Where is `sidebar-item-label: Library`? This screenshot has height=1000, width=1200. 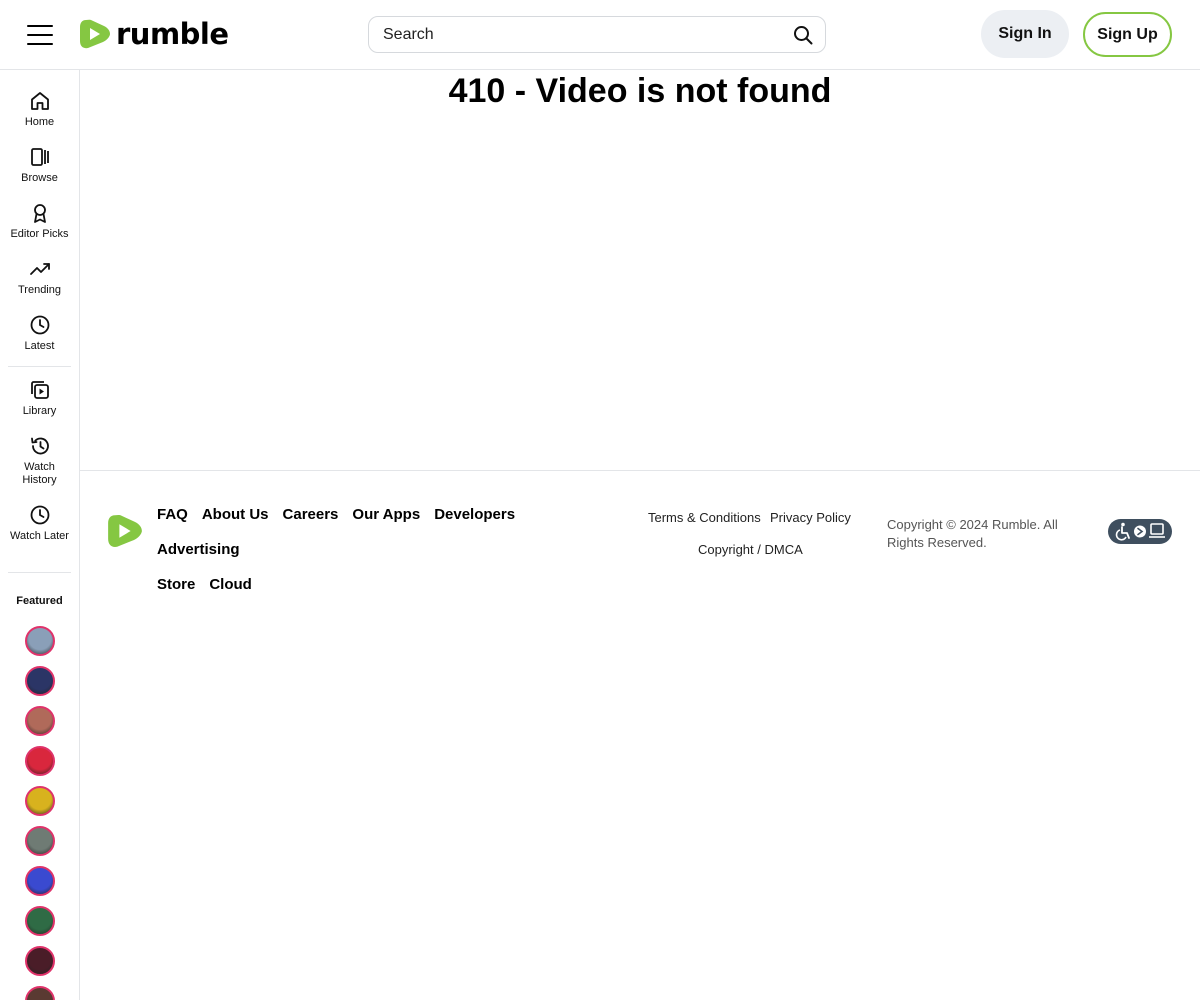 sidebar-item-label: Library is located at coordinates (39, 411).